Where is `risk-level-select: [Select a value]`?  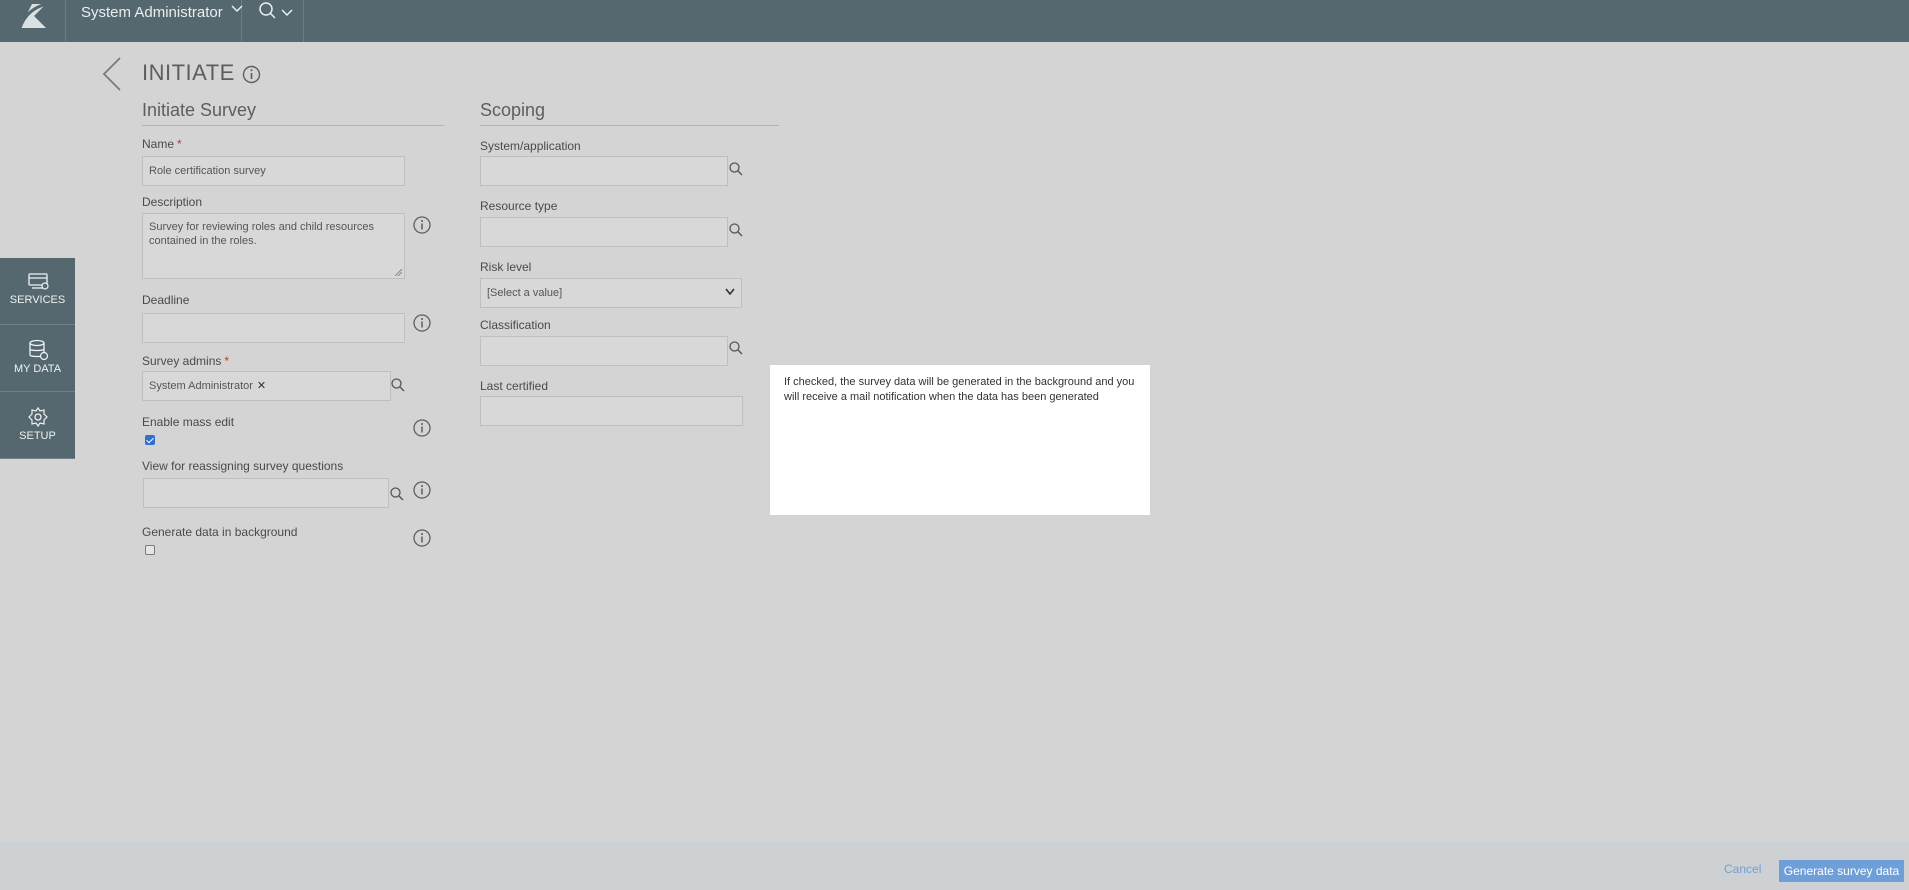
risk-level-select: [Select a value] is located at coordinates (611, 293).